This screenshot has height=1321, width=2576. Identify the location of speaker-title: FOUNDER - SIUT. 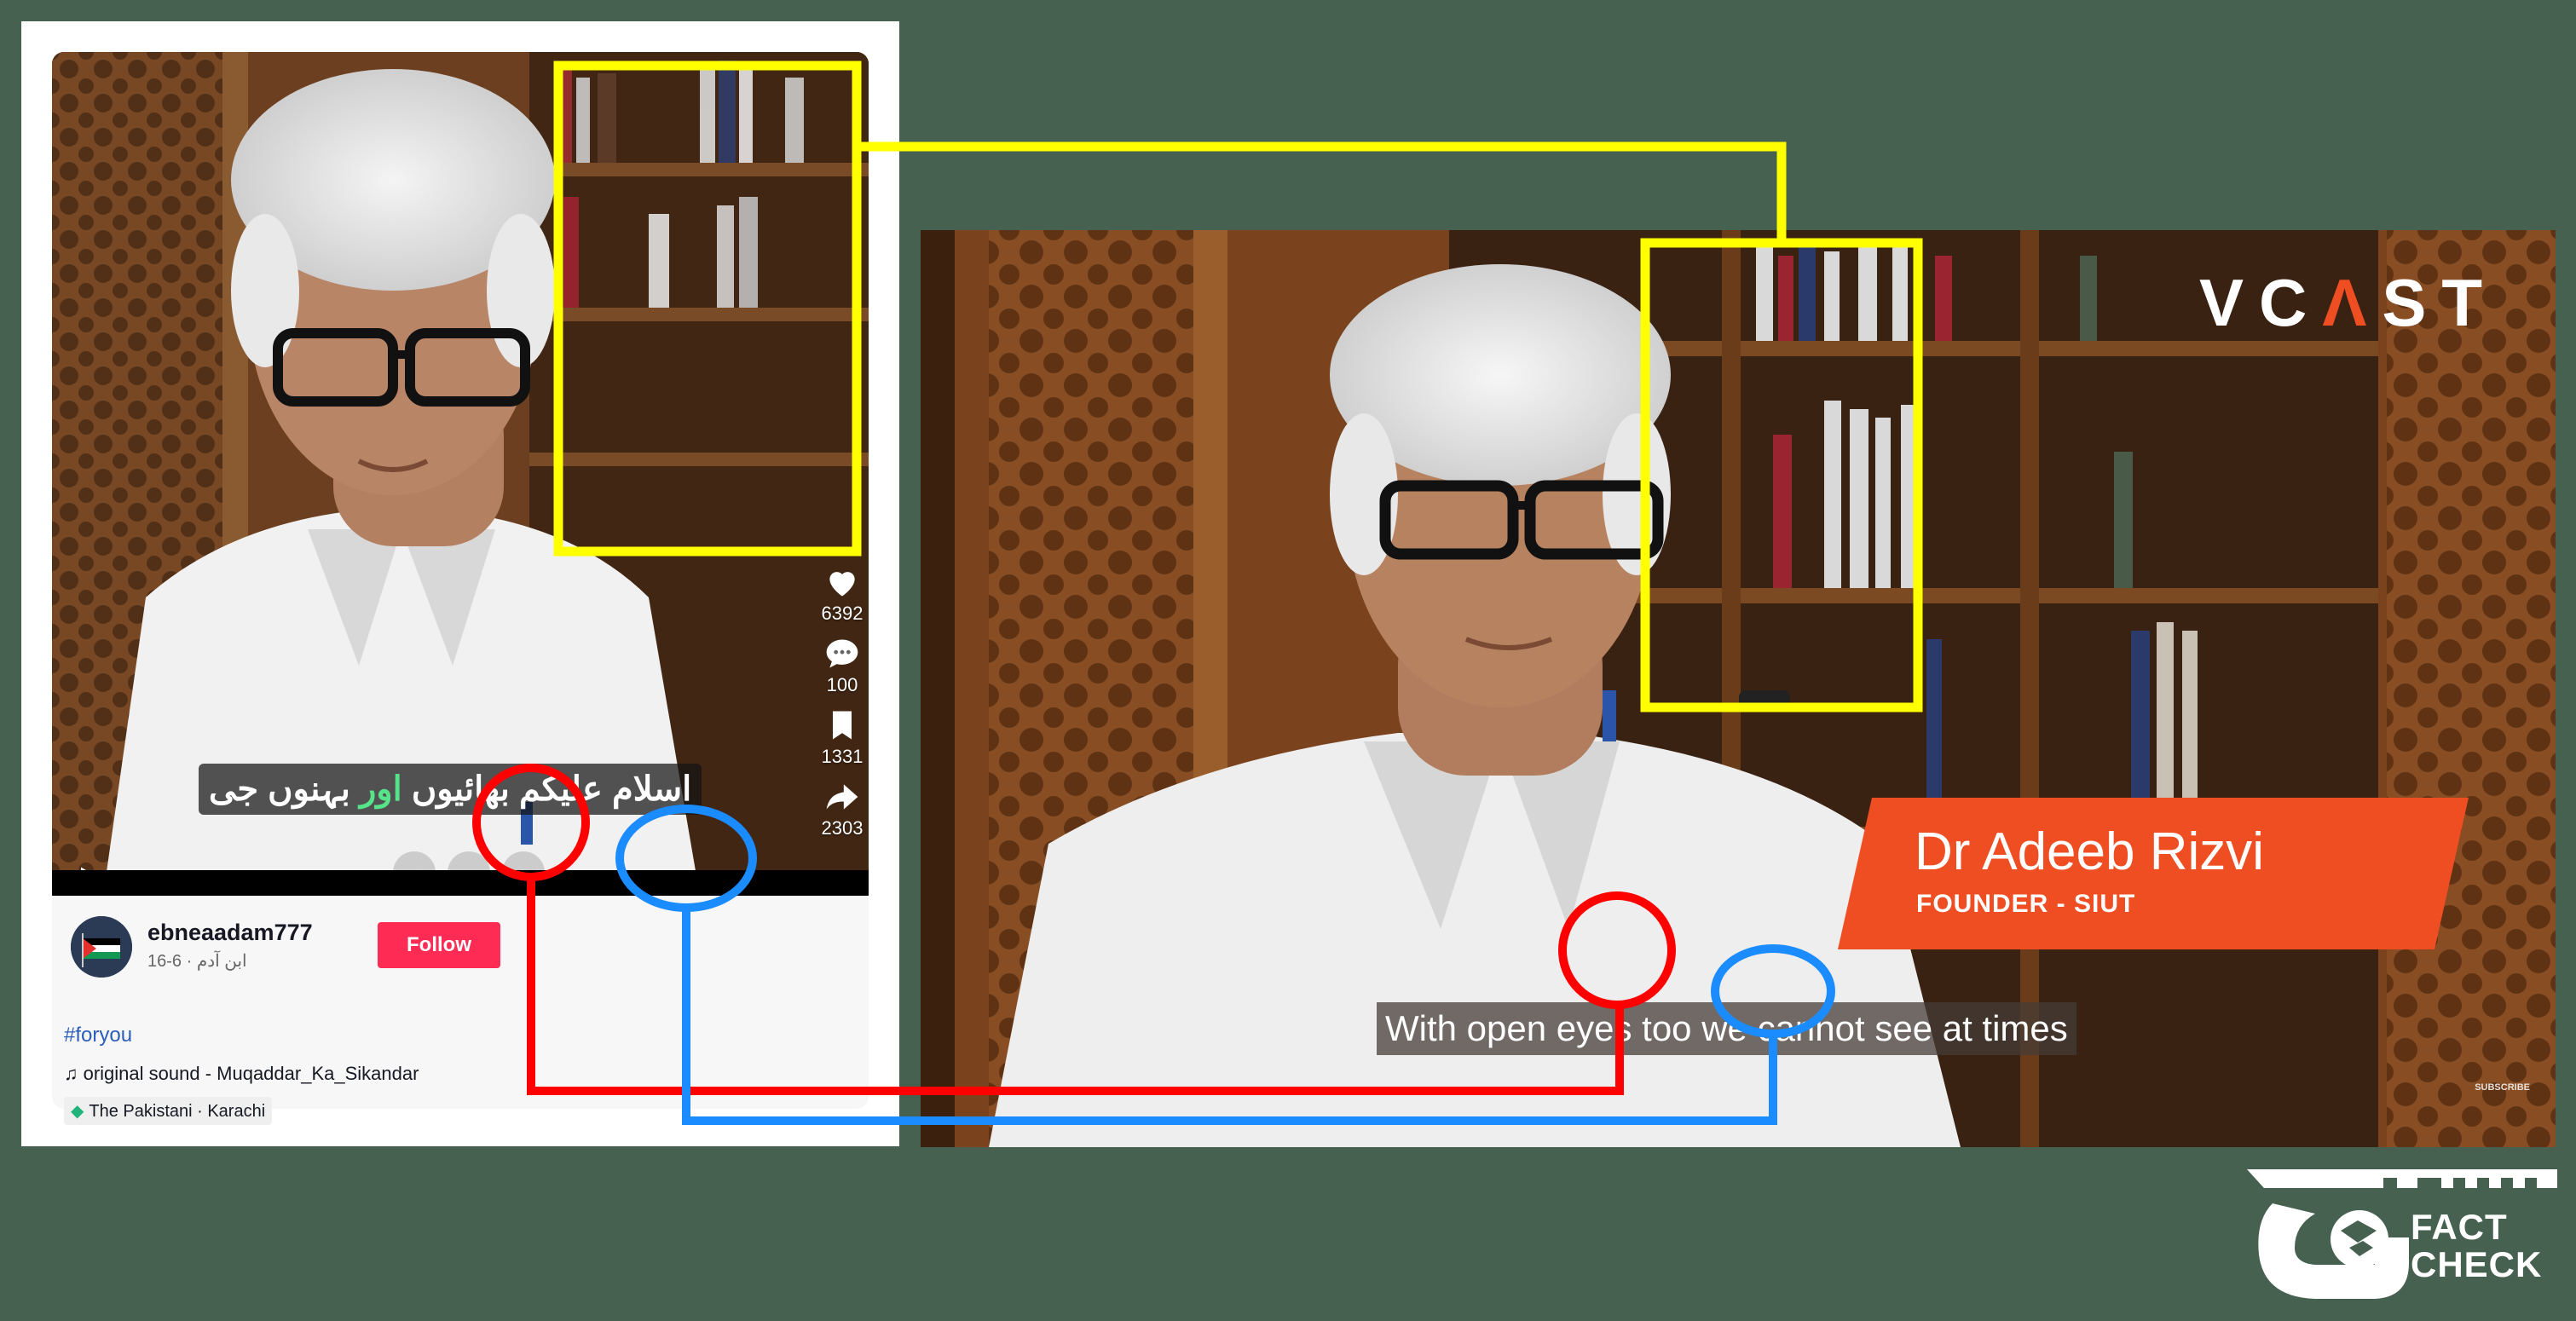
(2026, 904).